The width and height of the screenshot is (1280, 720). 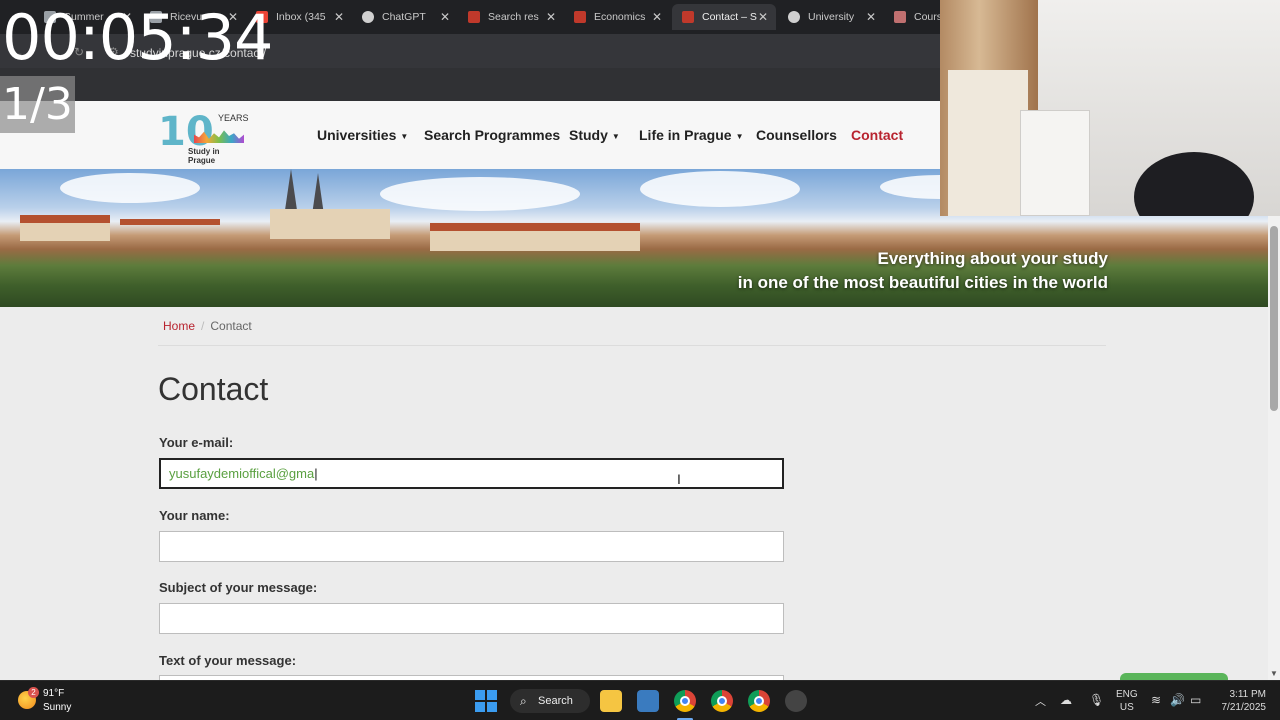 I want to click on browser-tab: Search res ✕, so click(x=511, y=17).